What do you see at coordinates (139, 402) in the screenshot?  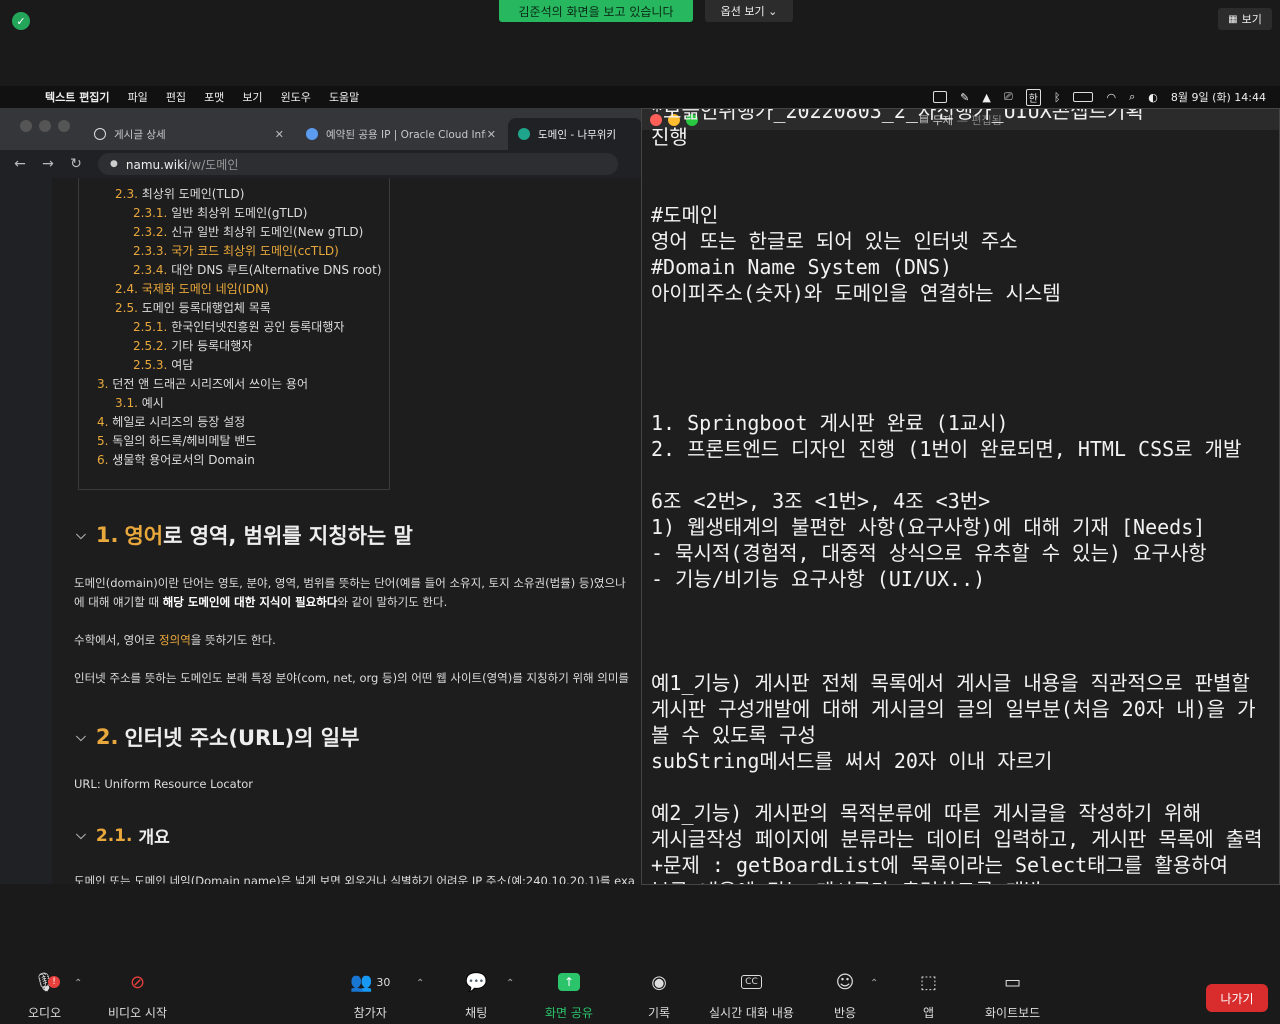 I see `toc-item: 3.1. 예시` at bounding box center [139, 402].